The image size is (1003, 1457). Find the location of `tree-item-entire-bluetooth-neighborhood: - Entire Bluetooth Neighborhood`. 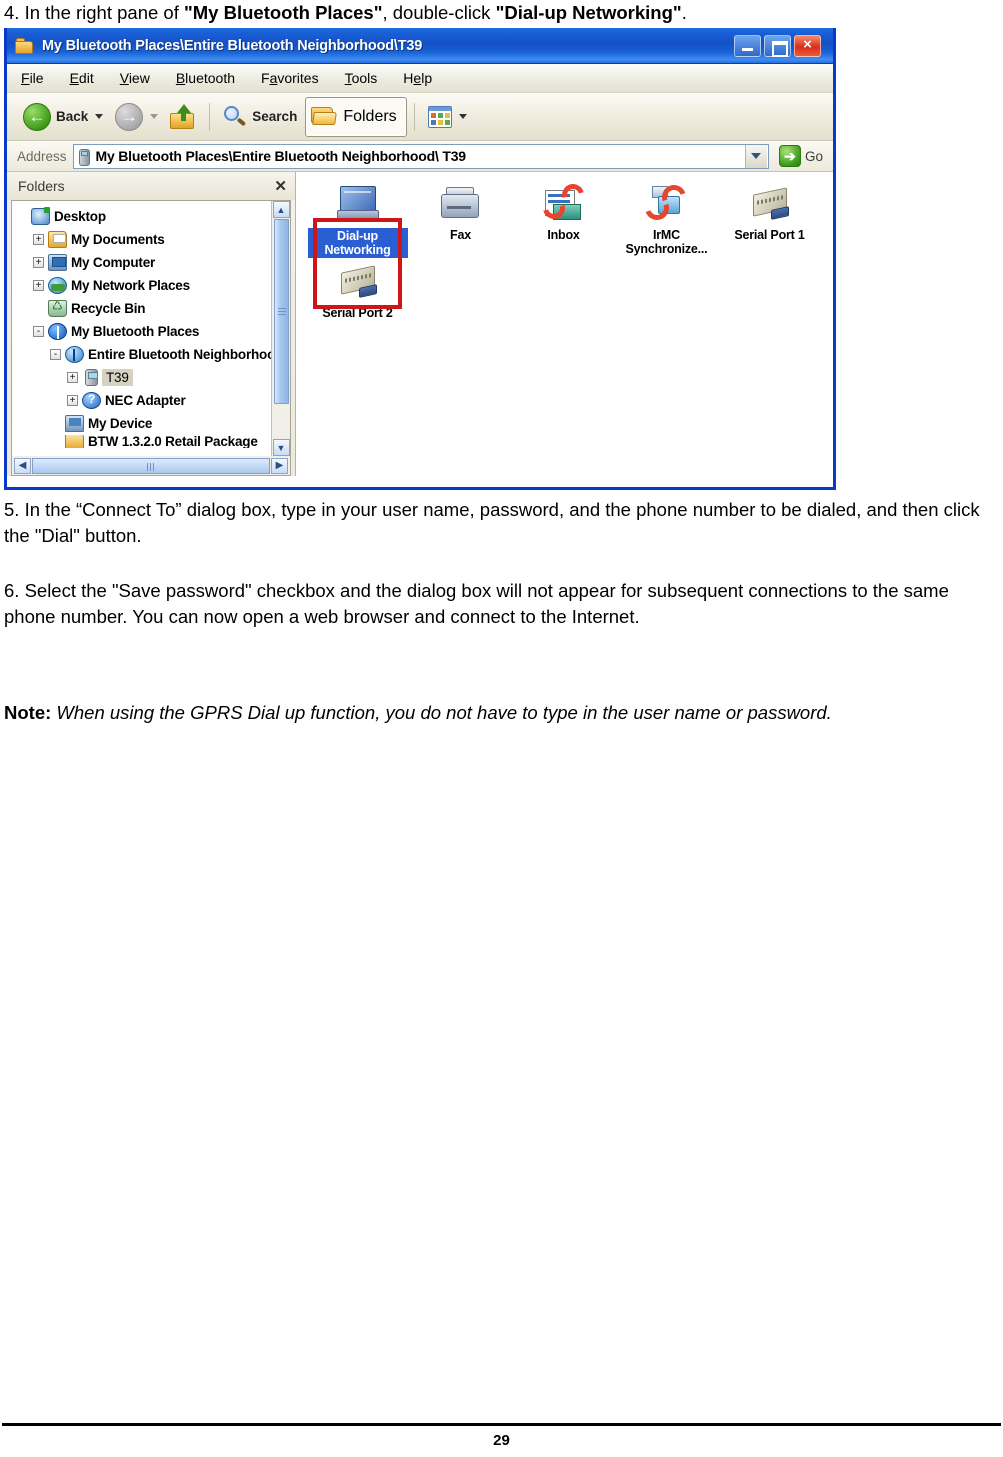

tree-item-entire-bluetooth-neighborhood: - Entire Bluetooth Neighborhood is located at coordinates (160, 354).